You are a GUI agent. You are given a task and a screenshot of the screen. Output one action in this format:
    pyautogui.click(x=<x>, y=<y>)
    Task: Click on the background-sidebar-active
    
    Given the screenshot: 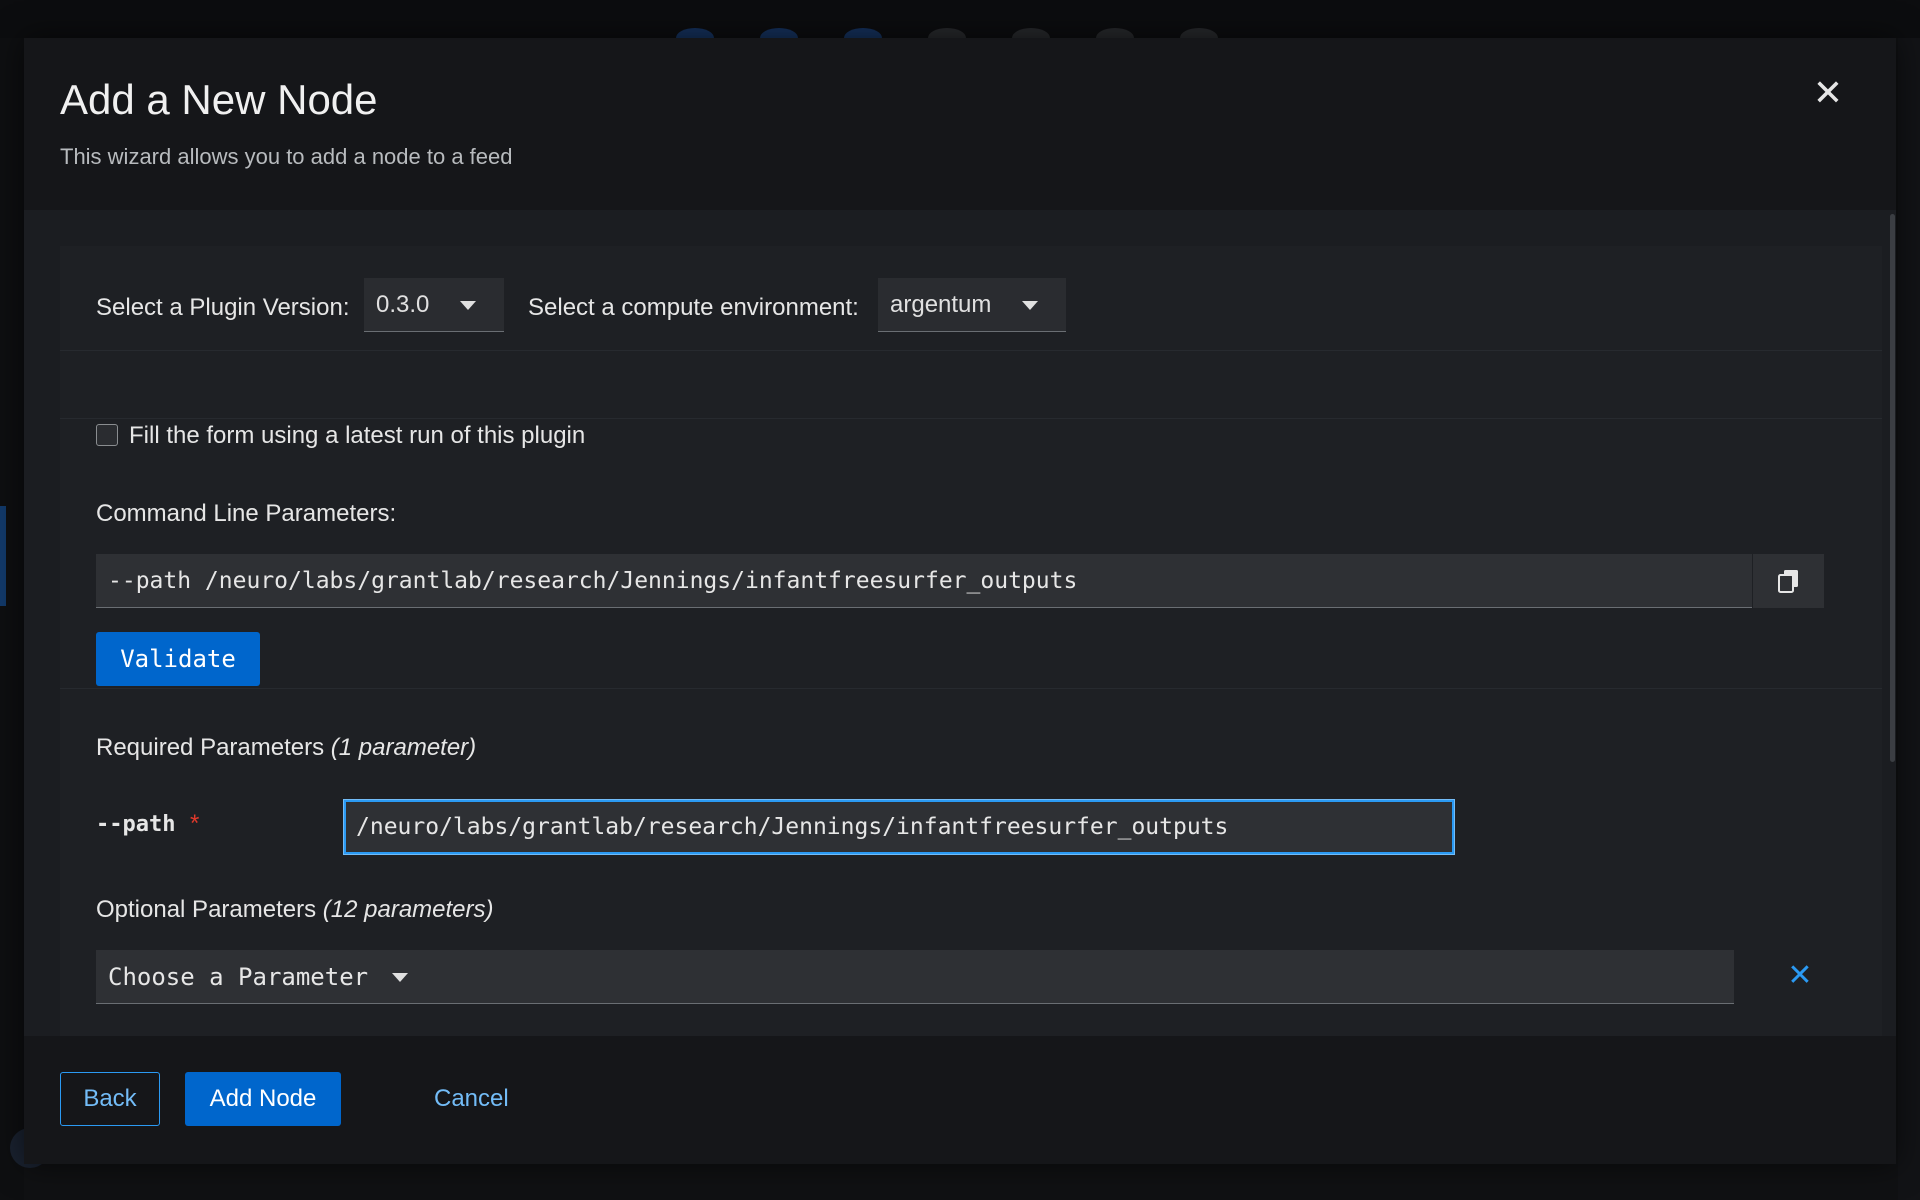 What is the action you would take?
    pyautogui.click(x=3, y=556)
    